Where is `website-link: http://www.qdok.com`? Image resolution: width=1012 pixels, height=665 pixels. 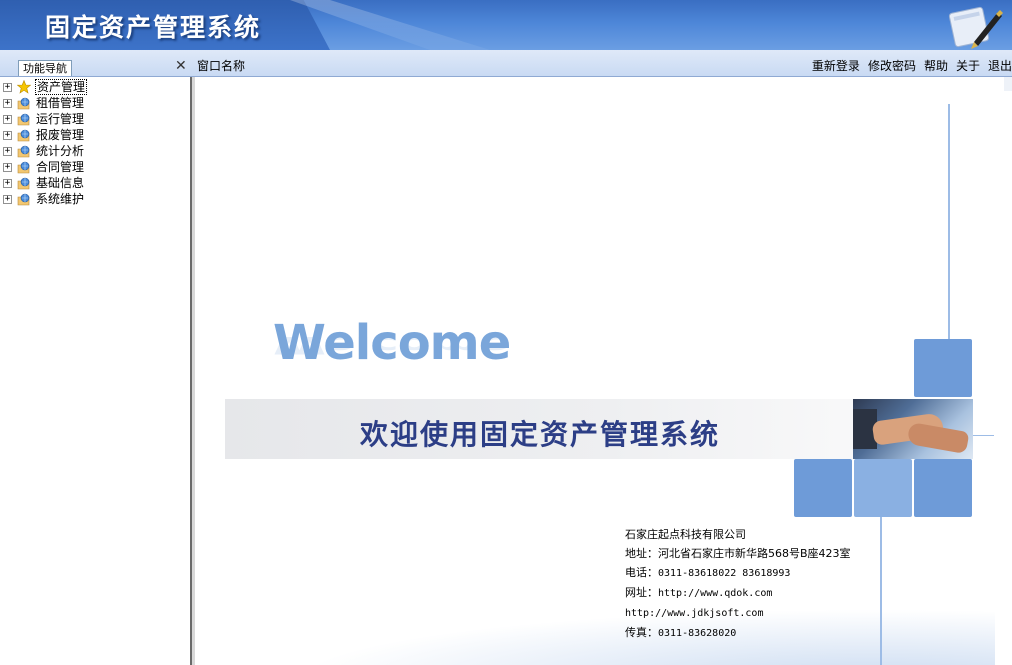 website-link: http://www.qdok.com is located at coordinates (715, 593).